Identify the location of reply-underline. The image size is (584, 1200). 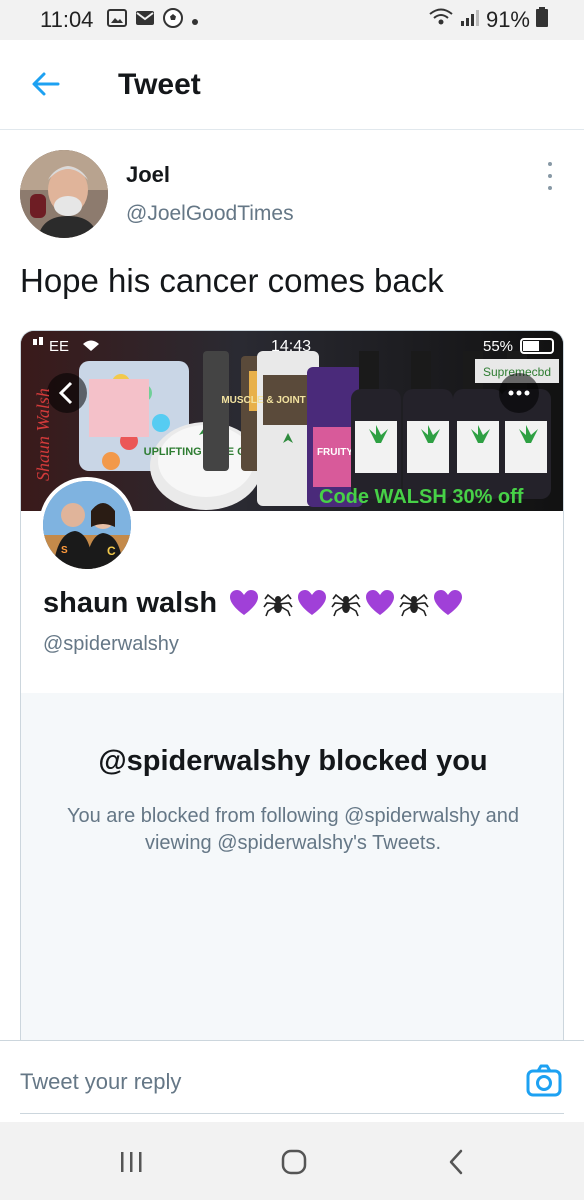
(292, 1113).